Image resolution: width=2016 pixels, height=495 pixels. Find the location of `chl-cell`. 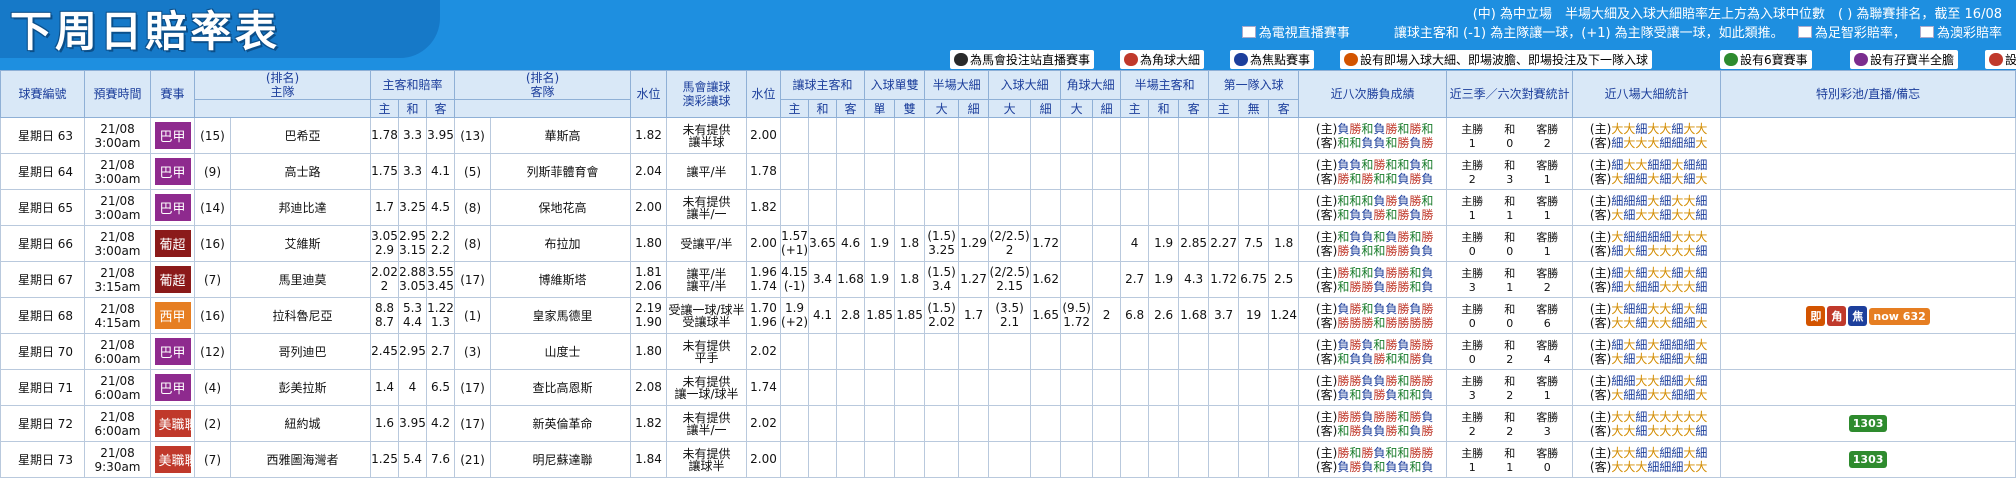

chl-cell is located at coordinates (1077, 279).